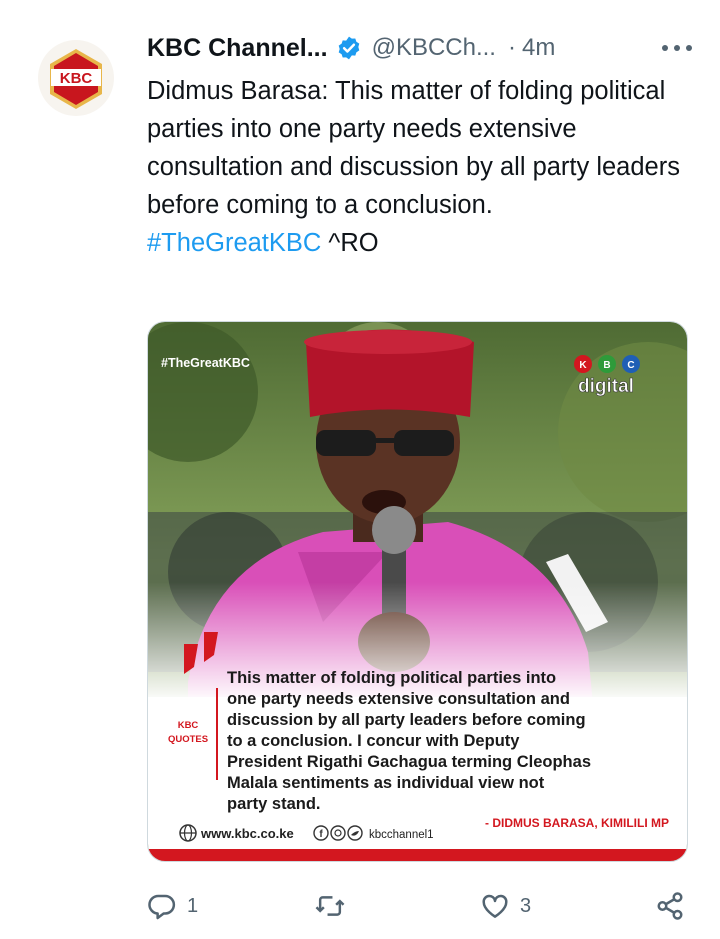 The width and height of the screenshot is (720, 939). I want to click on avatar-logo-text: KBC, so click(76, 78).